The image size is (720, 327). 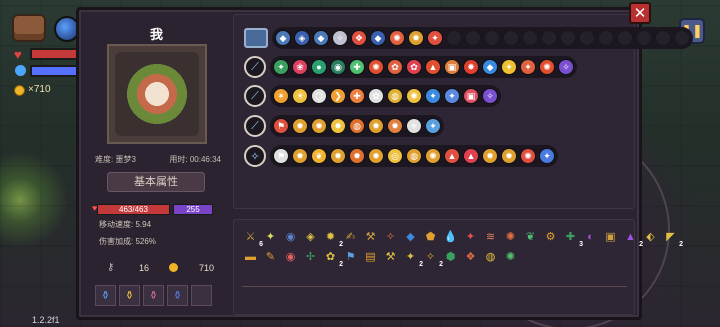 I want to click on inventory-item-icon: ✎, so click(x=270, y=256).